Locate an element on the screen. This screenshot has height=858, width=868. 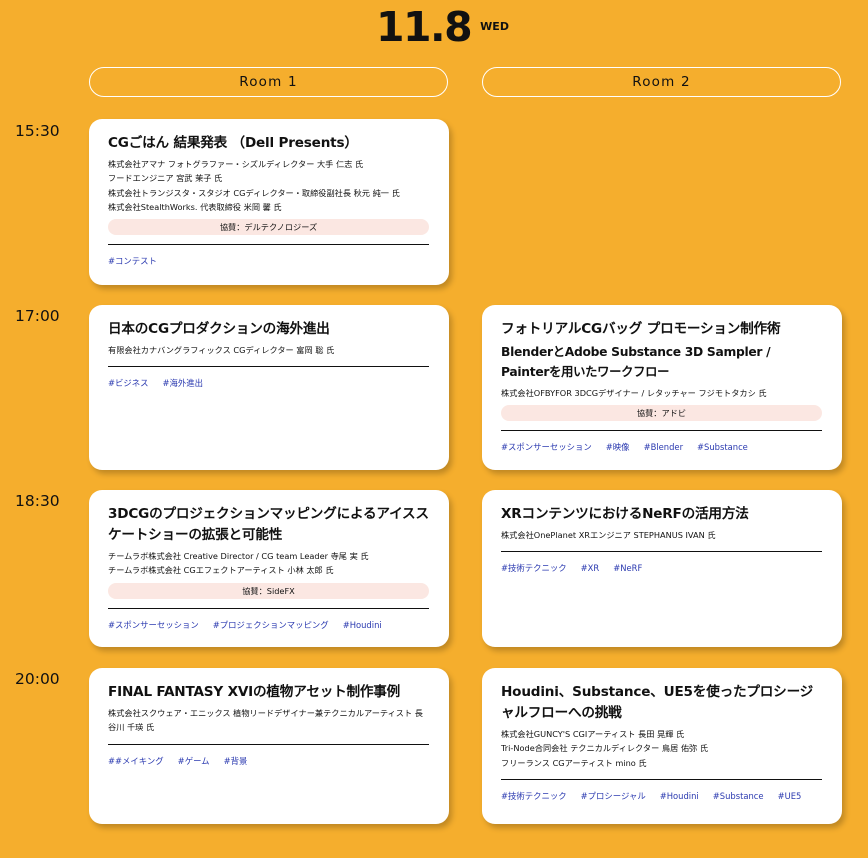
session-tags: #スポンサーセッション #プロジェクションマッピング #Houdini is located at coordinates (268, 625).